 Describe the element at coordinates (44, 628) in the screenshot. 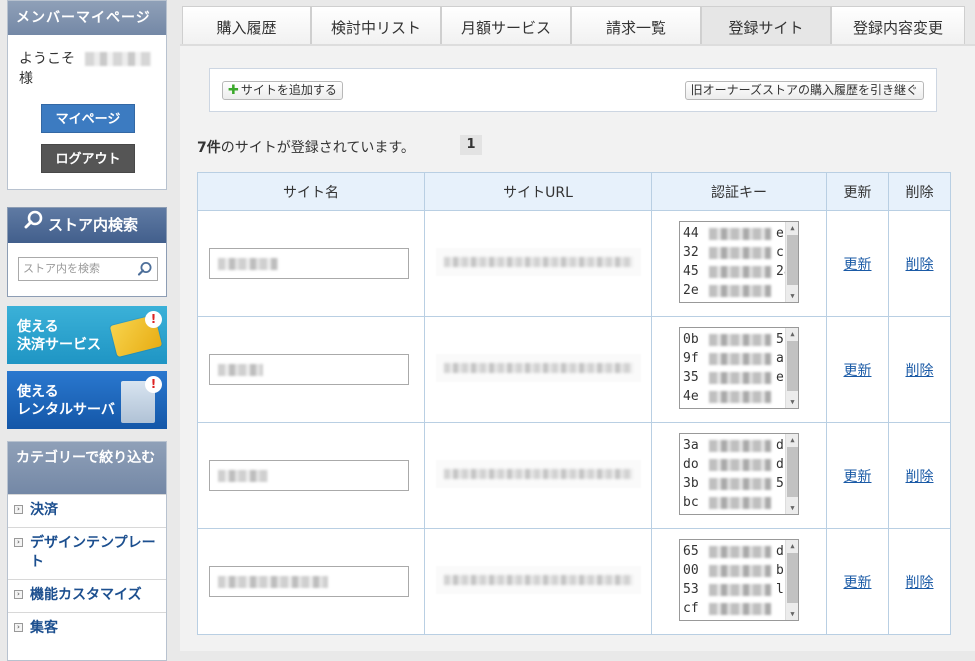

I see `category-label: 集客` at that location.